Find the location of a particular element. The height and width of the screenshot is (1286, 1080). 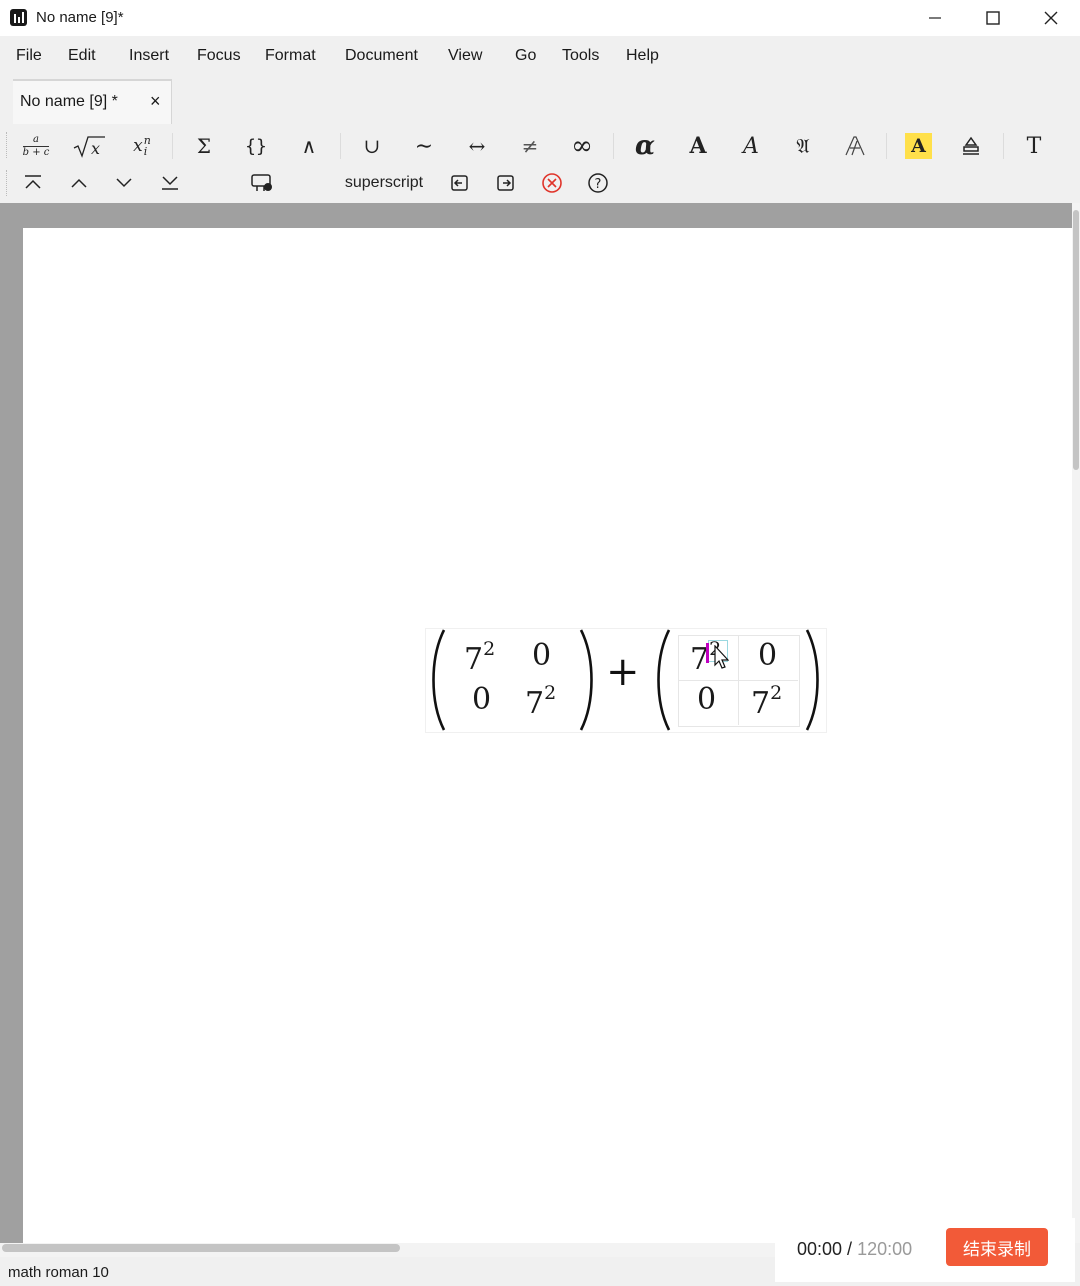

menu-focus: Focus is located at coordinates (219, 56).